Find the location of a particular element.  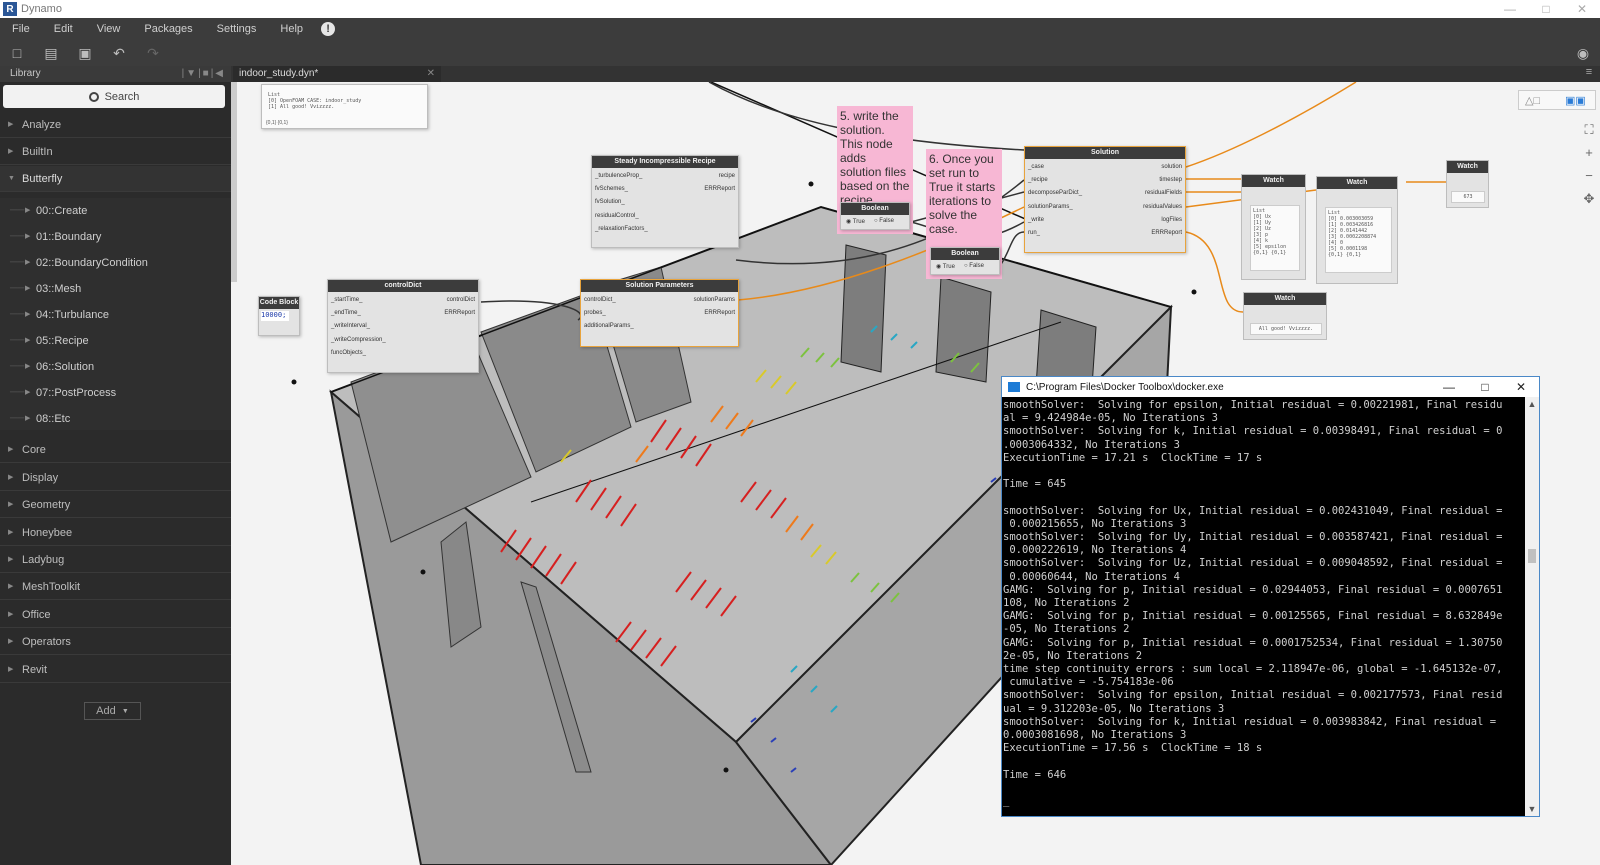

scroll-thumb is located at coordinates (1532, 556).